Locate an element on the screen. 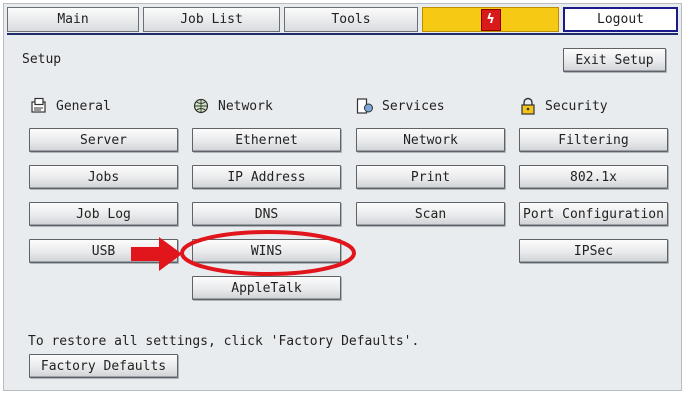 The image size is (687, 396). port-configuration-button: Port Configuration is located at coordinates (593, 214).